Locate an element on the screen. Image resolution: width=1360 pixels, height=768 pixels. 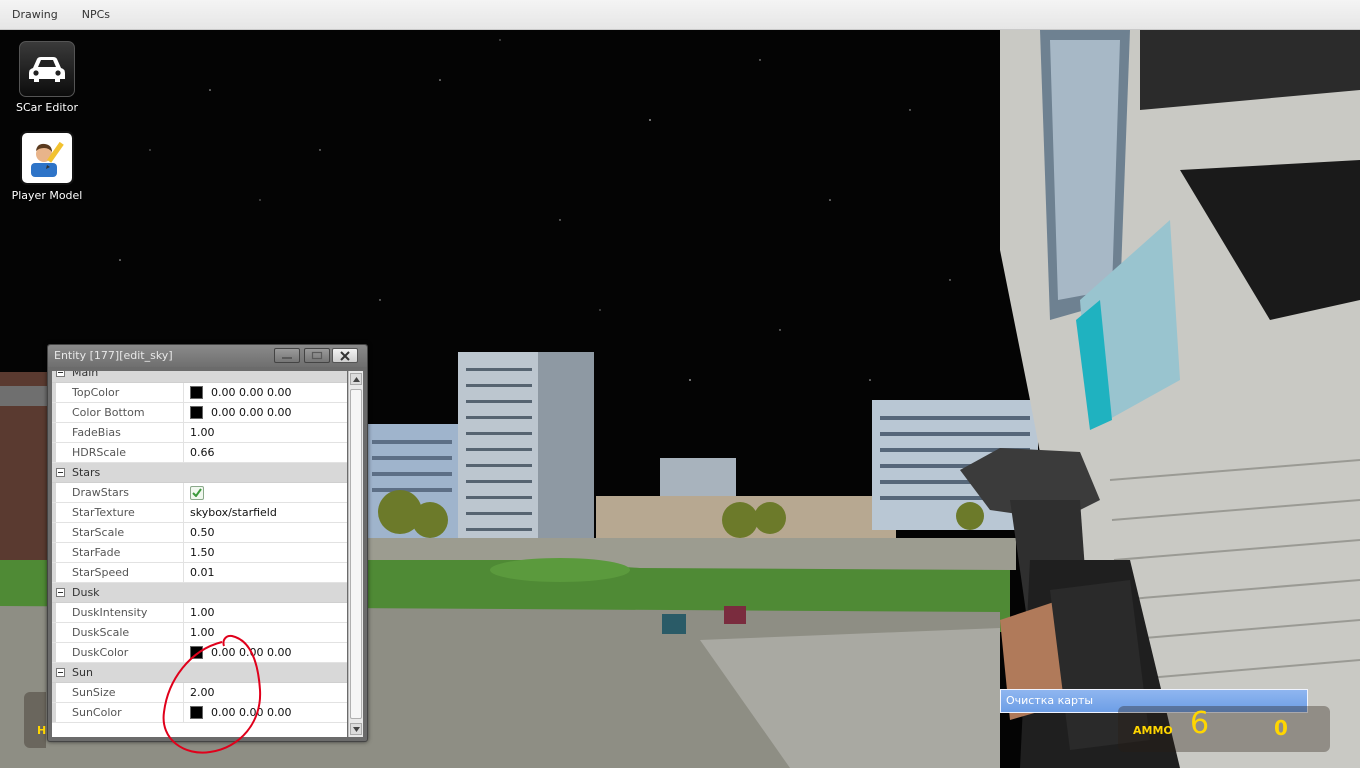
close-button is located at coordinates (345, 355).